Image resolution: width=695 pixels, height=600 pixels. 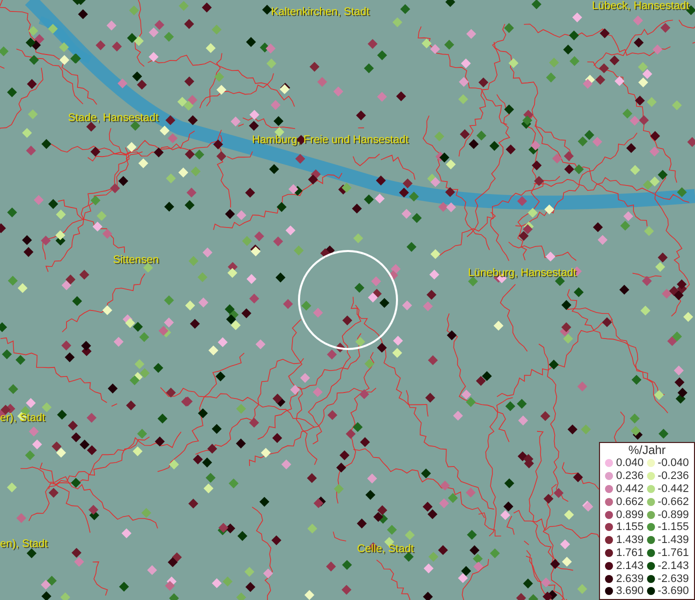 What do you see at coordinates (641, 6) in the screenshot?
I see `place-label: Lübeck, Hansestadt` at bounding box center [641, 6].